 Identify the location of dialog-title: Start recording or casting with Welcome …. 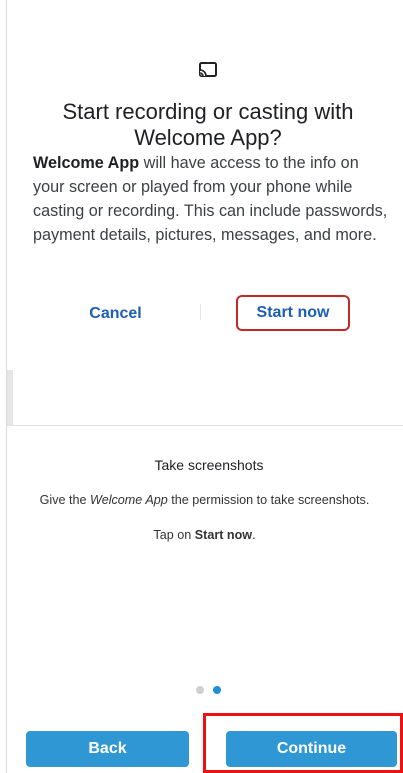
(208, 124).